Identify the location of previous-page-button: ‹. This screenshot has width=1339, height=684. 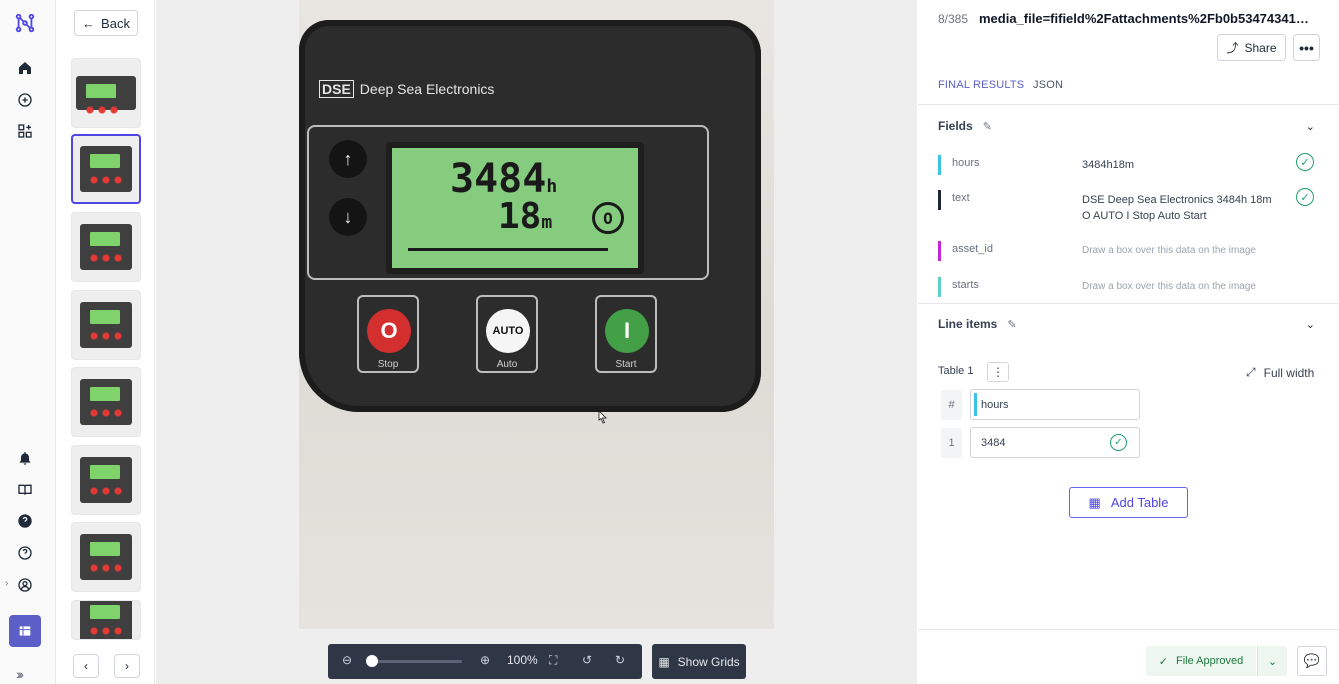
(86, 666).